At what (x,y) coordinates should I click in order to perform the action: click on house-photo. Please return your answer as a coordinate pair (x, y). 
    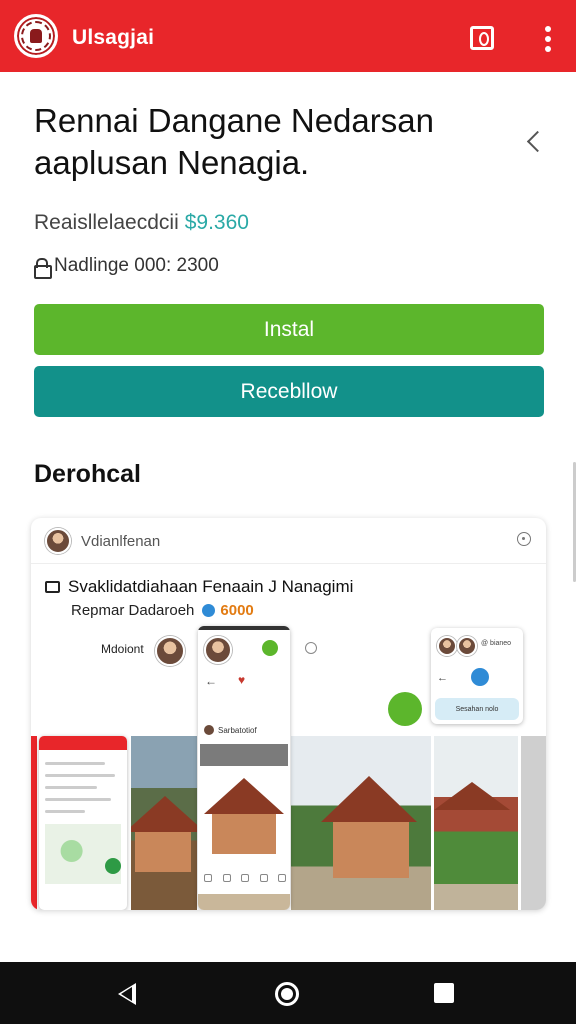
    Looking at the image, I should click on (244, 813).